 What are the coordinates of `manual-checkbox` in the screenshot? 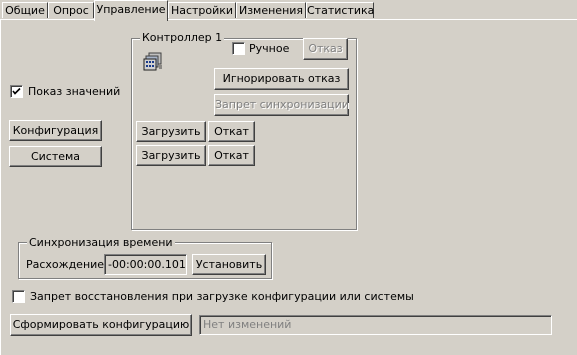 It's located at (238, 48).